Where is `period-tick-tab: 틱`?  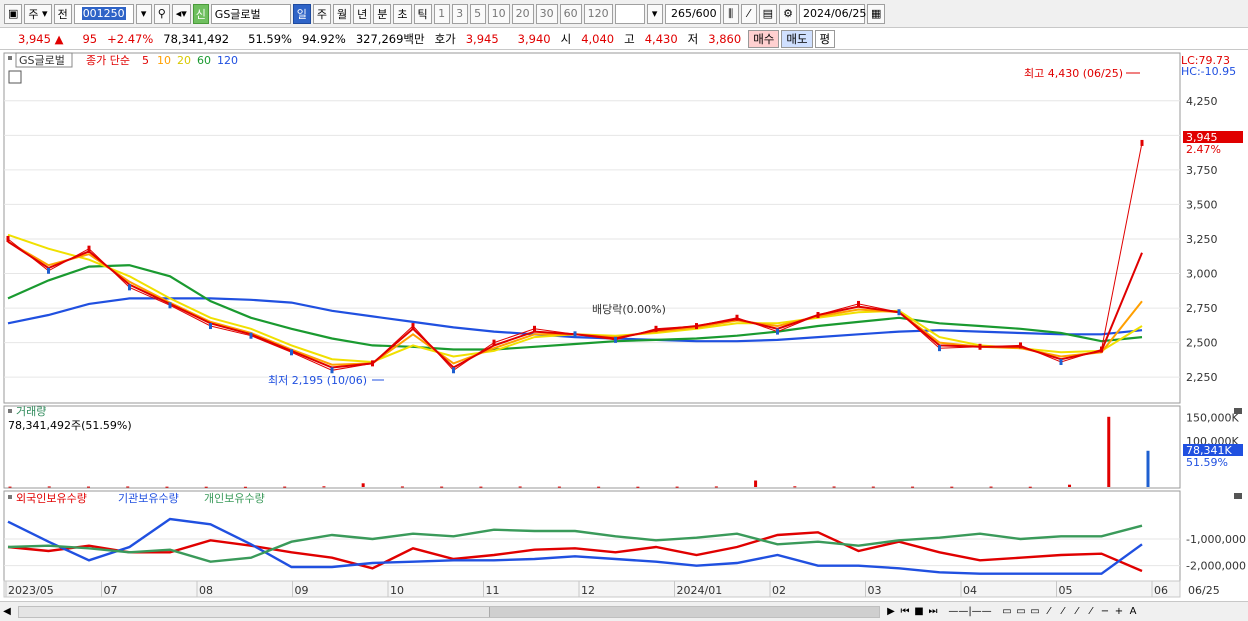
period-tick-tab: 틱 is located at coordinates (422, 13).